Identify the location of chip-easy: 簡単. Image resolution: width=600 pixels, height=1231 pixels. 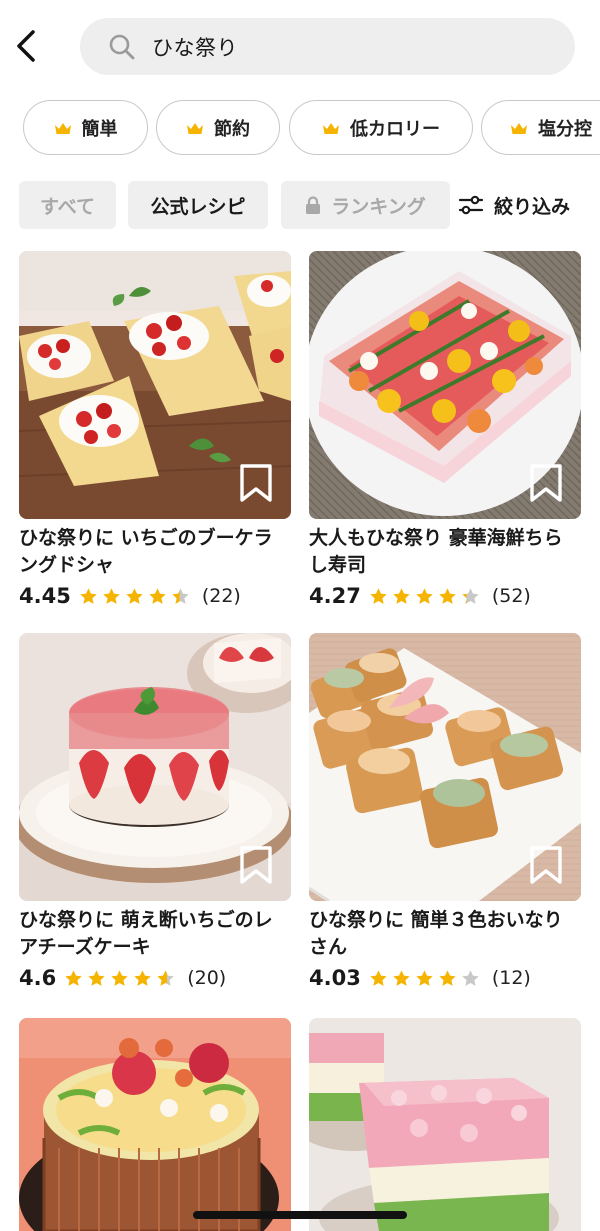
(85, 127).